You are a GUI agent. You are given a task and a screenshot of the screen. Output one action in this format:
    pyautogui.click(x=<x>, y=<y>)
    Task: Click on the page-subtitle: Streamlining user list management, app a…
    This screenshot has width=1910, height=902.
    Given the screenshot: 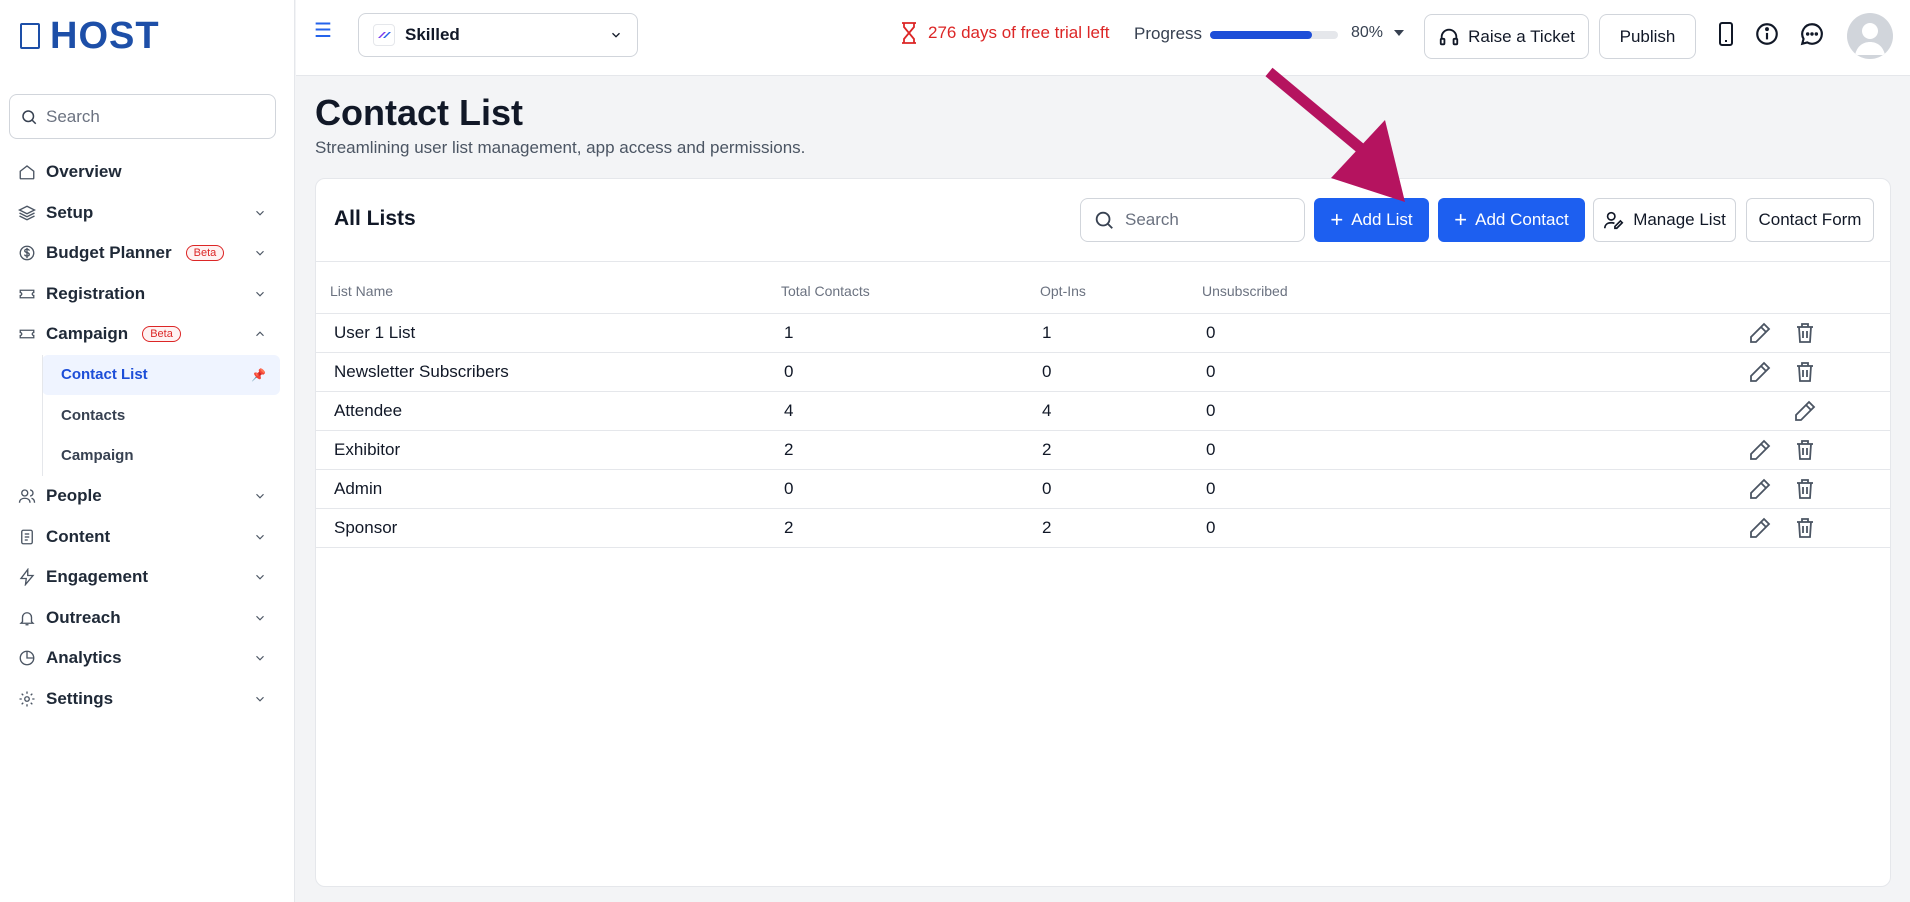 What is the action you would take?
    pyautogui.click(x=560, y=147)
    